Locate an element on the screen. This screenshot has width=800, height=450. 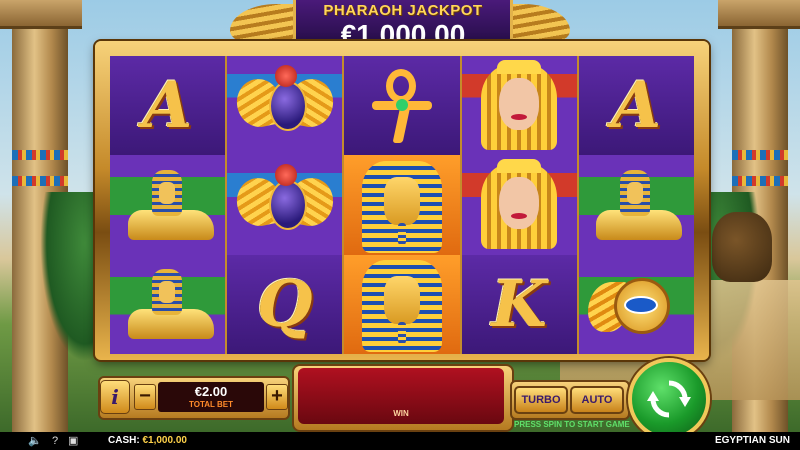
win-display: WIN is located at coordinates (401, 396).